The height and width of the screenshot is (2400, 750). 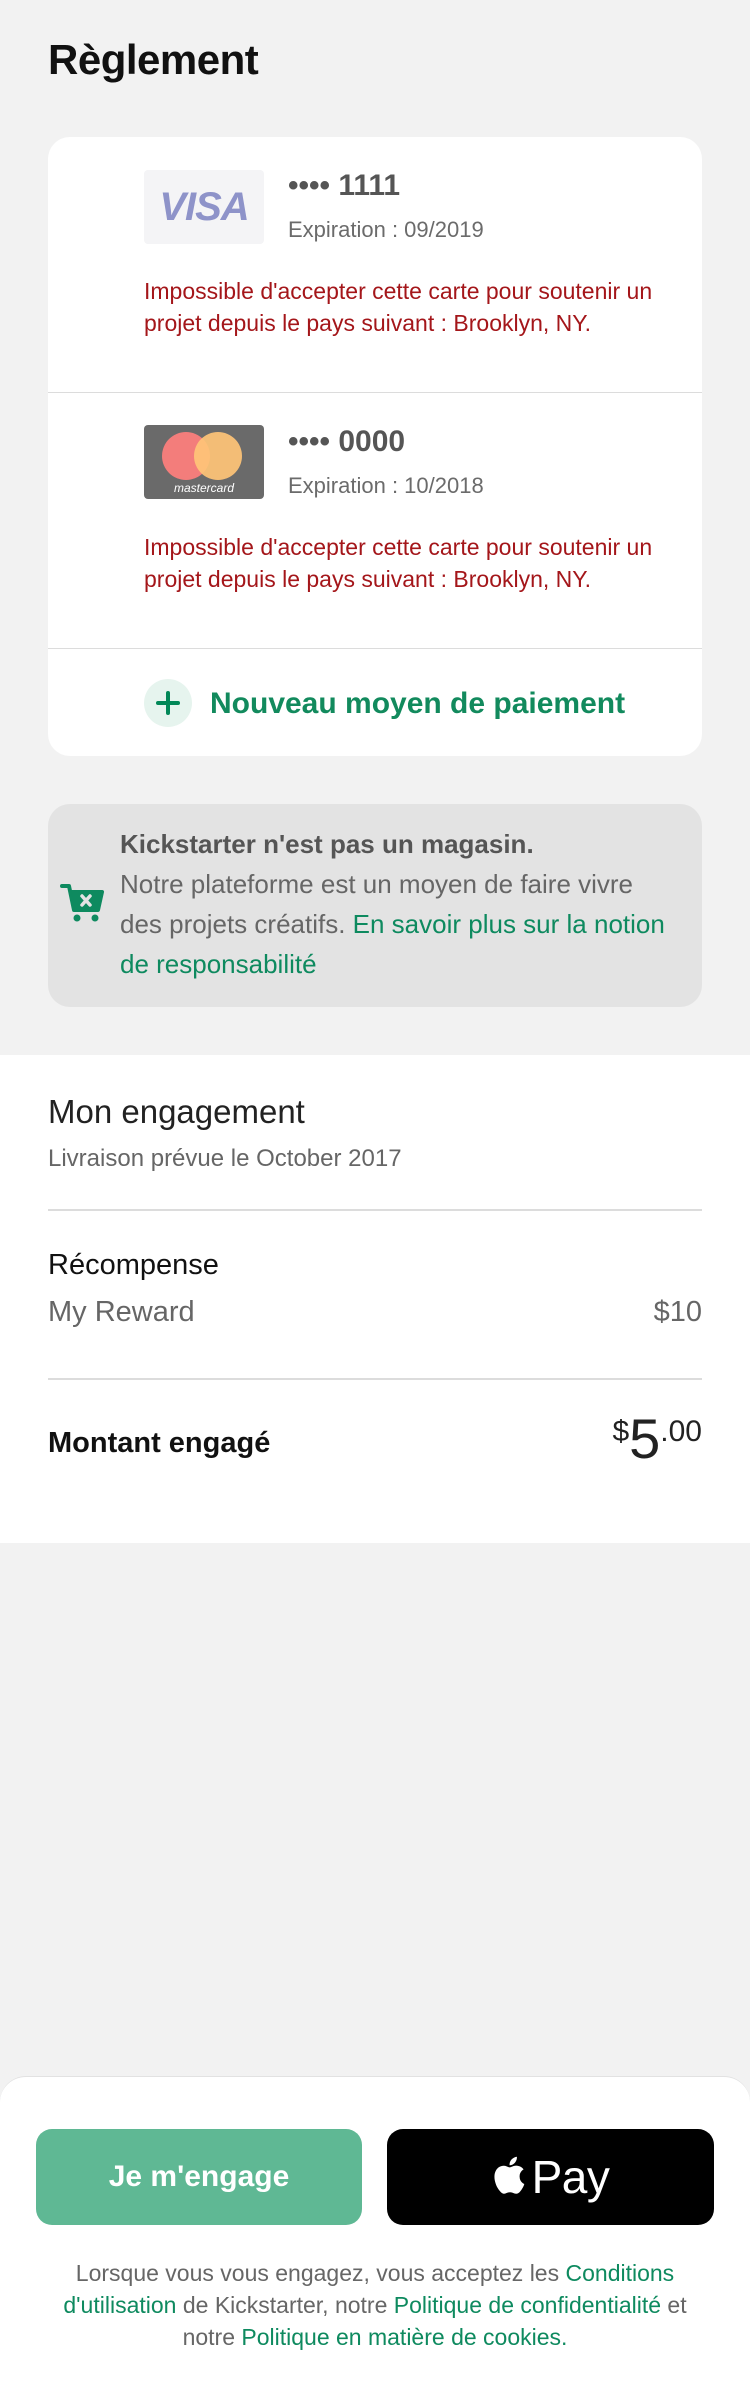 What do you see at coordinates (344, 185) in the screenshot?
I see `card-number: •••• 1111` at bounding box center [344, 185].